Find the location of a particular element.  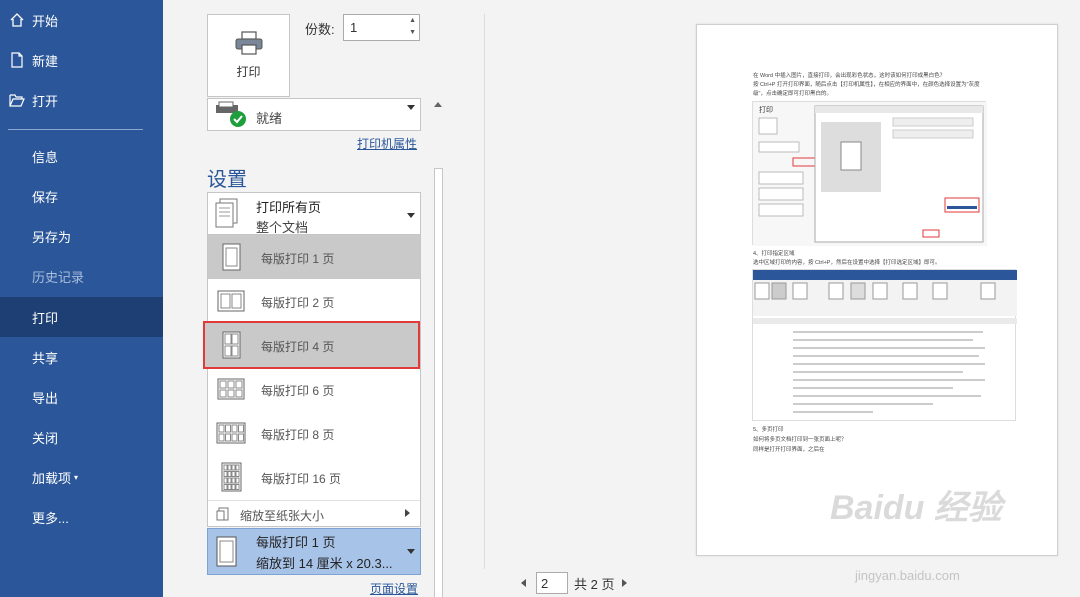

nav-close: 关闭 is located at coordinates (81, 437).